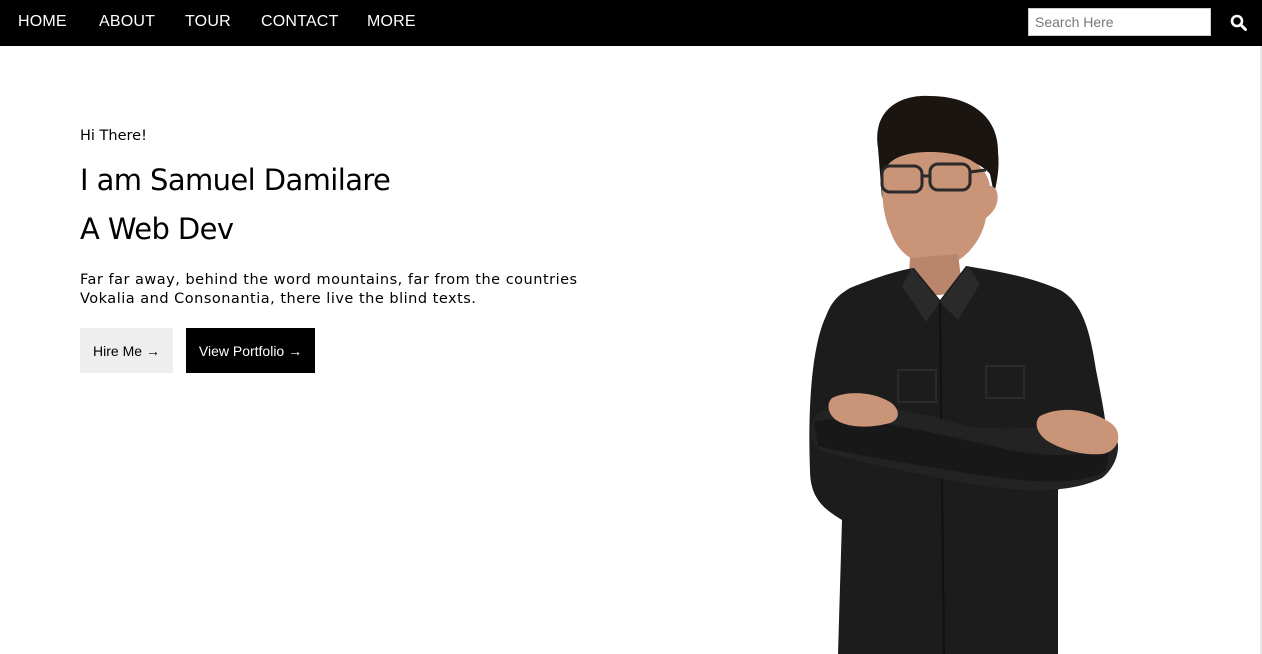 Image resolution: width=1262 pixels, height=654 pixels. Describe the element at coordinates (208, 22) in the screenshot. I see `nav-link-tour: TOUR` at that location.